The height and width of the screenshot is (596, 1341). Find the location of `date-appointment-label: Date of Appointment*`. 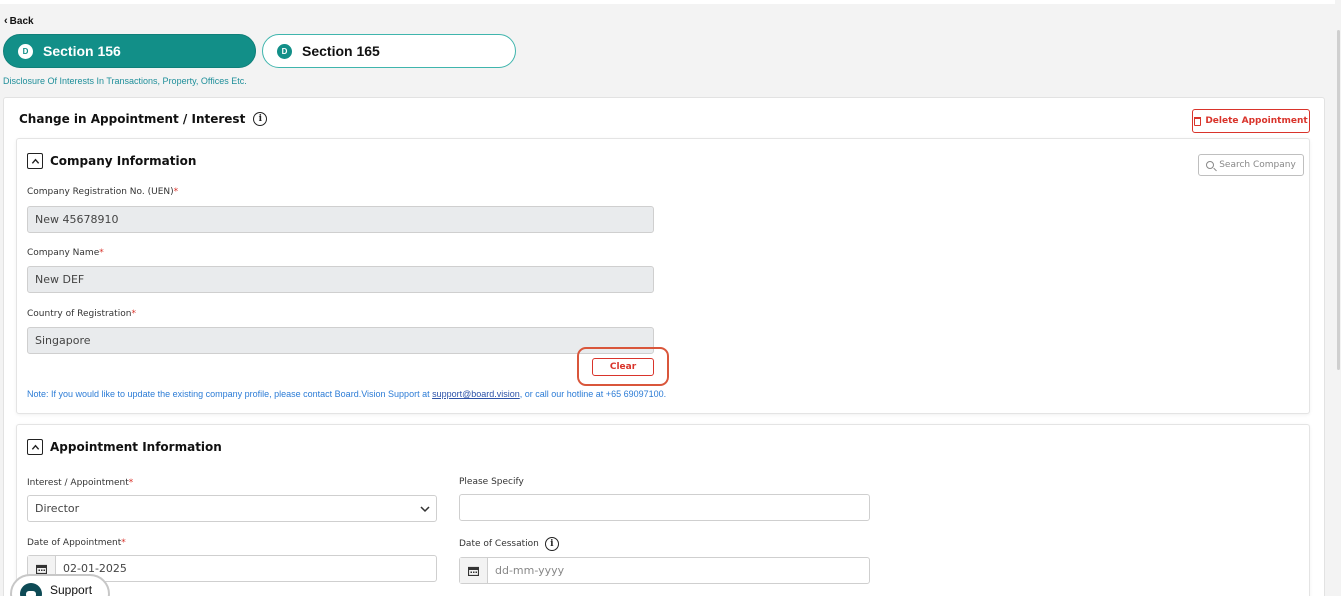

date-appointment-label: Date of Appointment* is located at coordinates (76, 543).